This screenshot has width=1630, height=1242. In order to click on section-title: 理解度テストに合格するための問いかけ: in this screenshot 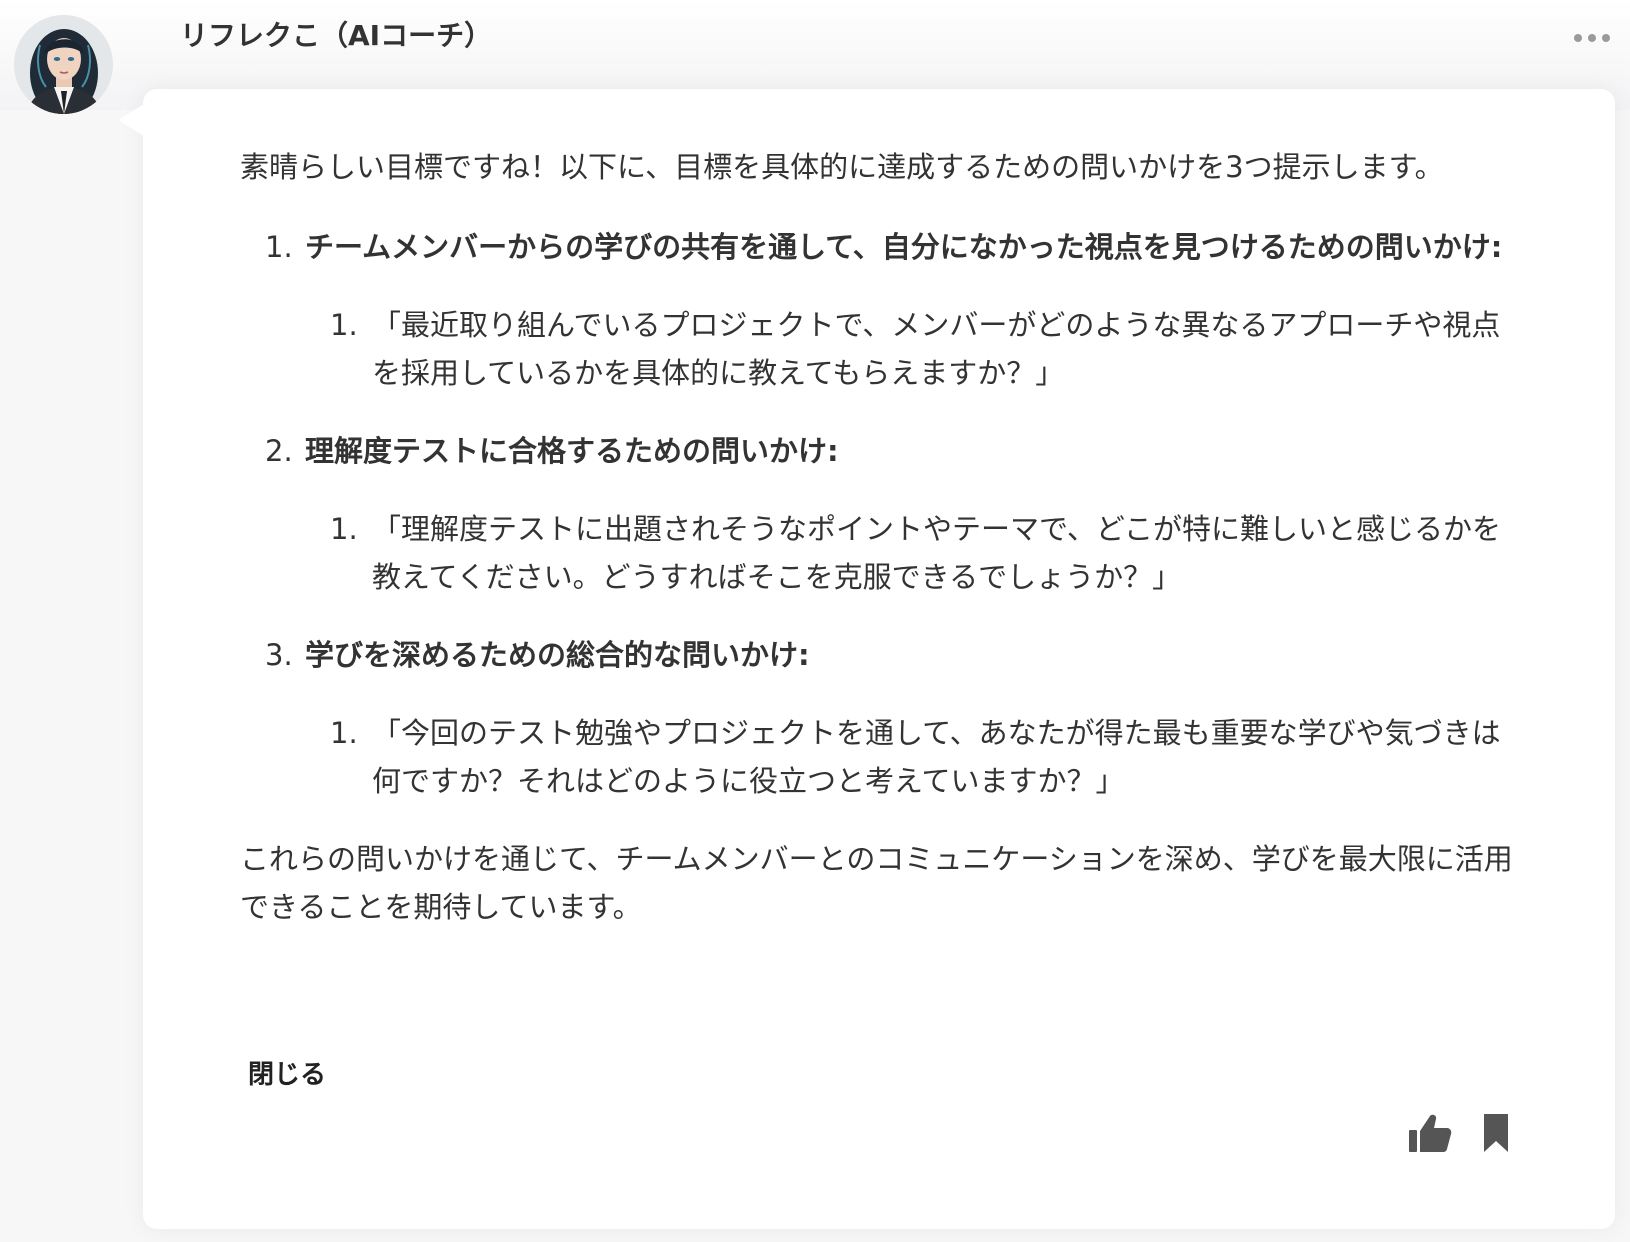, I will do `click(572, 451)`.